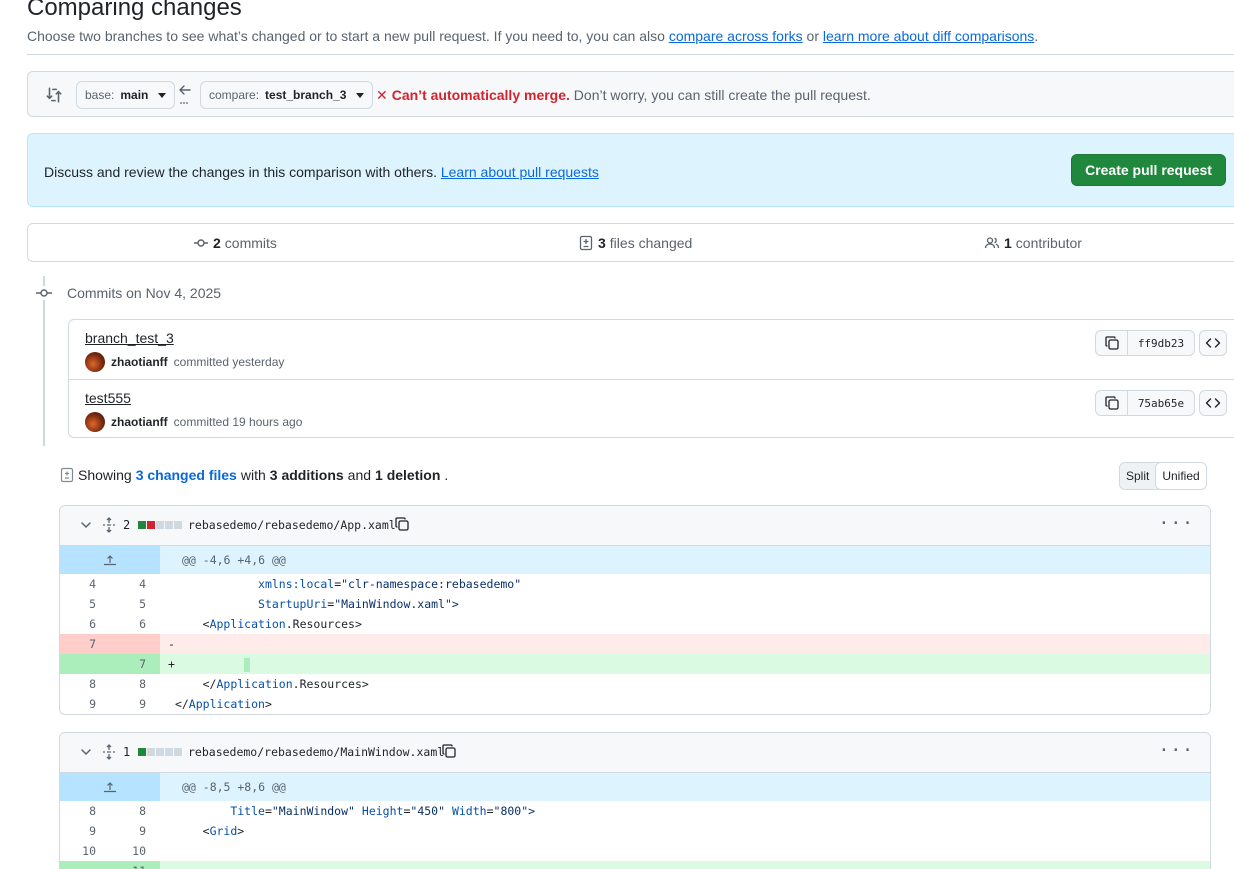 This screenshot has height=869, width=1234. I want to click on commit-sha-link: 75ab65e, so click(1161, 403).